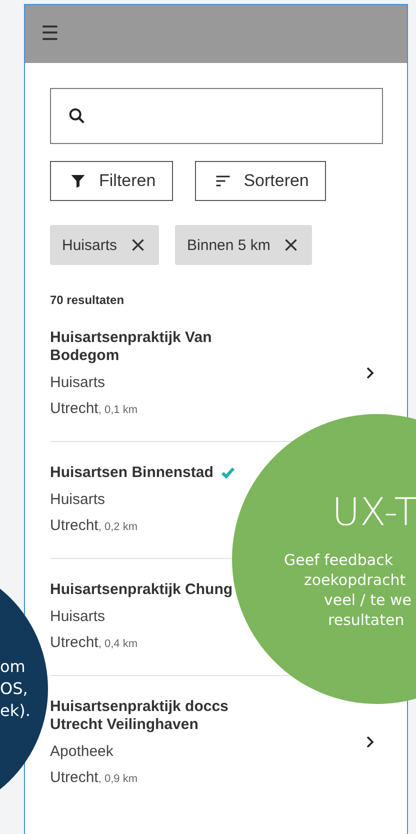 The width and height of the screenshot is (416, 834). Describe the element at coordinates (88, 300) in the screenshot. I see `result-count: 70 resultaten` at that location.